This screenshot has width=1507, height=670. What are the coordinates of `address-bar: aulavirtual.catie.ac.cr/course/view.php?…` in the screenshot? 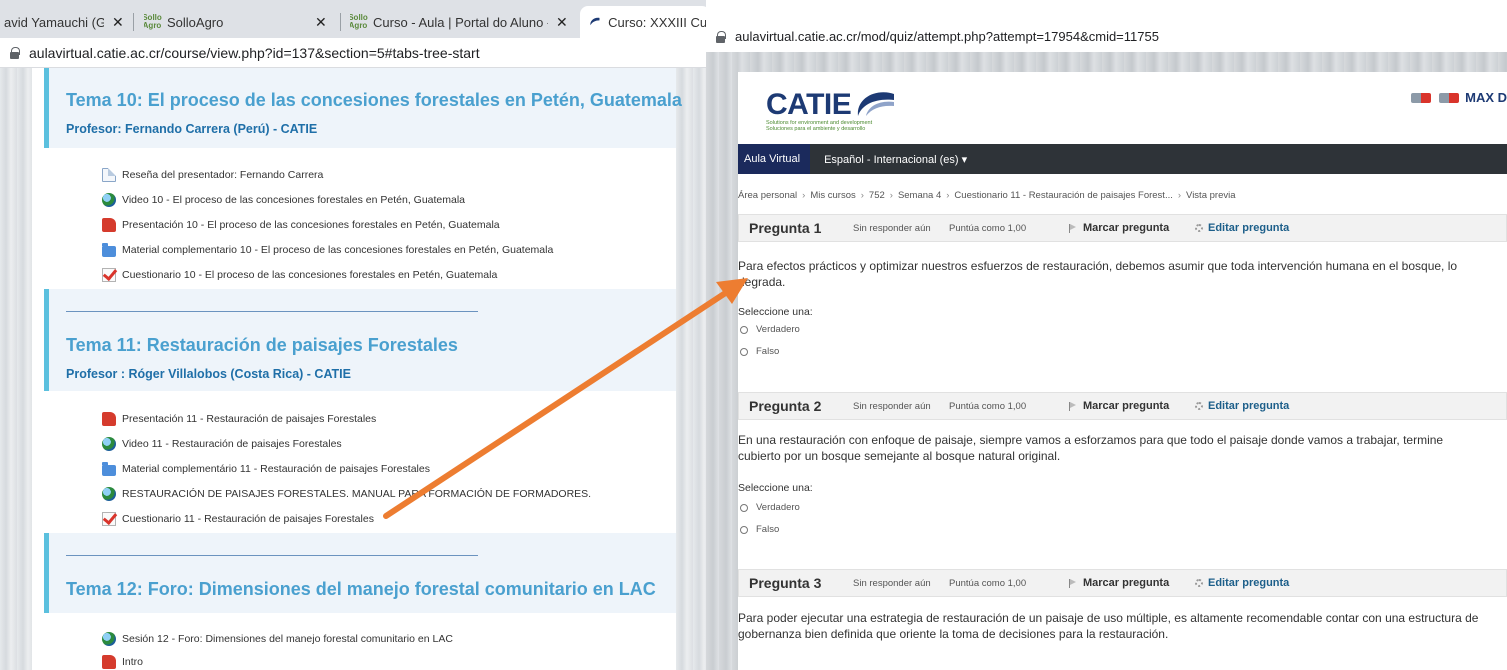 It's located at (353, 53).